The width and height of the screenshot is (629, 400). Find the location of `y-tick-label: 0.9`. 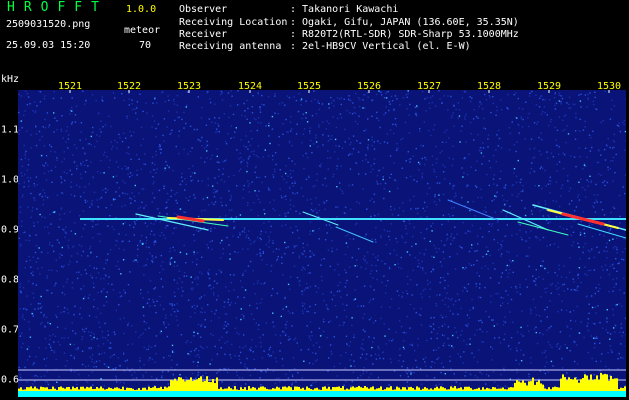

y-tick-label: 0.9 is located at coordinates (10, 230).